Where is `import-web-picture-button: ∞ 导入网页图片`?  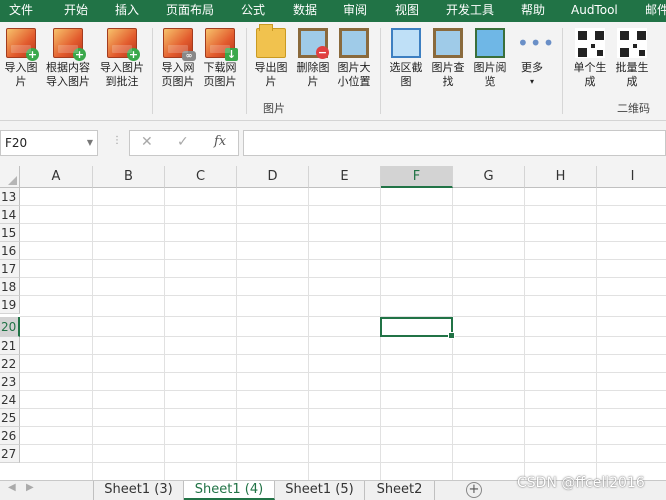
import-web-picture-button: ∞ 导入网页图片 is located at coordinates (178, 58).